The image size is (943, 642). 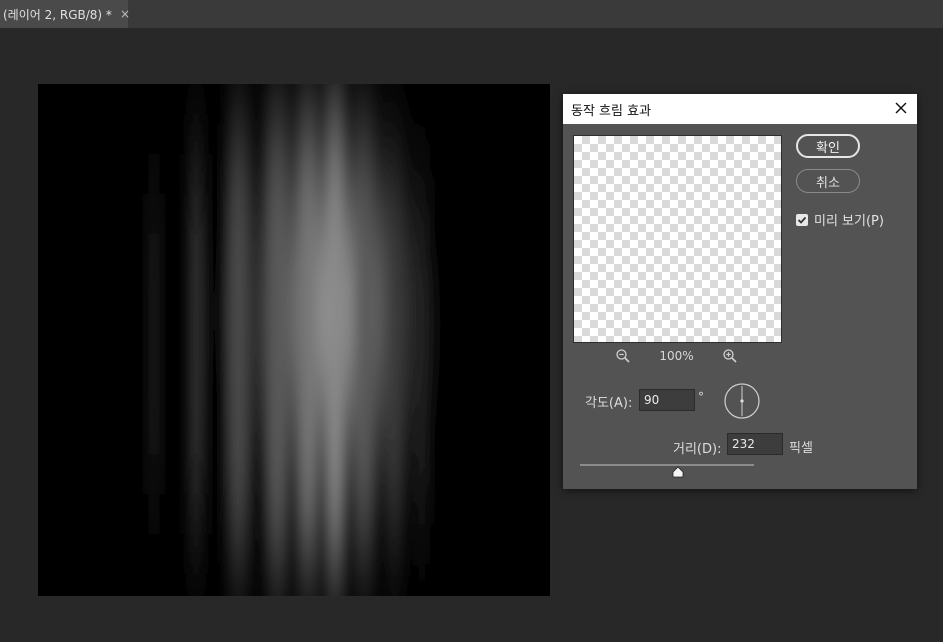 I want to click on angle-label: 각도(A):, so click(x=609, y=403).